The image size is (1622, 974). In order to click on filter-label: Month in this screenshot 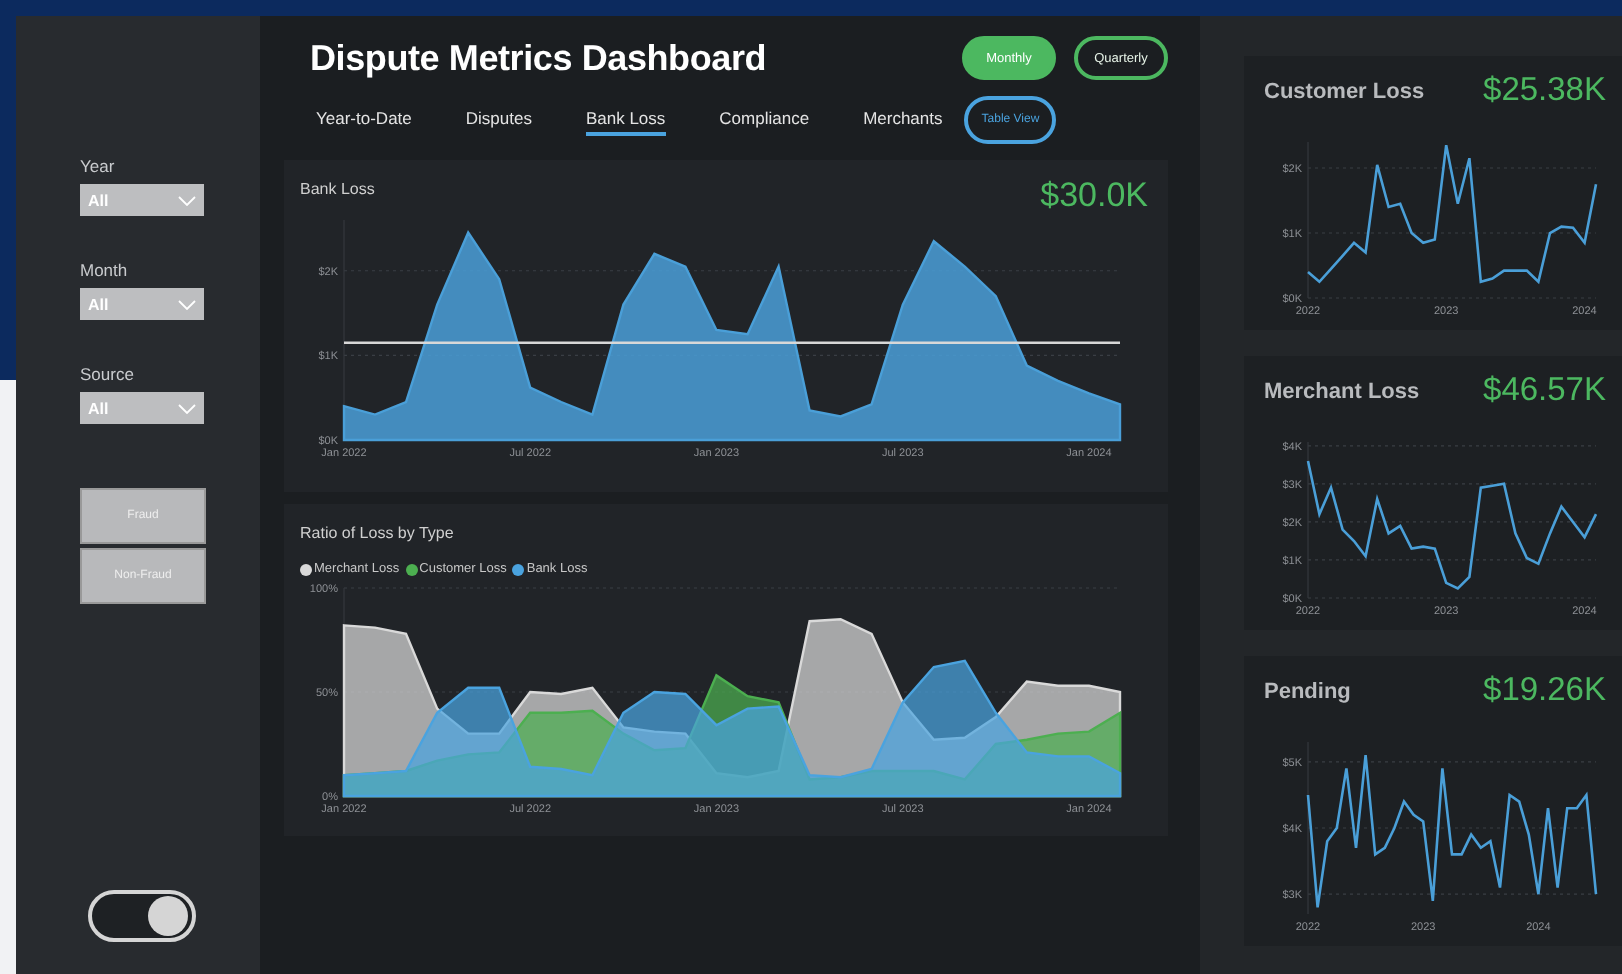, I will do `click(105, 270)`.